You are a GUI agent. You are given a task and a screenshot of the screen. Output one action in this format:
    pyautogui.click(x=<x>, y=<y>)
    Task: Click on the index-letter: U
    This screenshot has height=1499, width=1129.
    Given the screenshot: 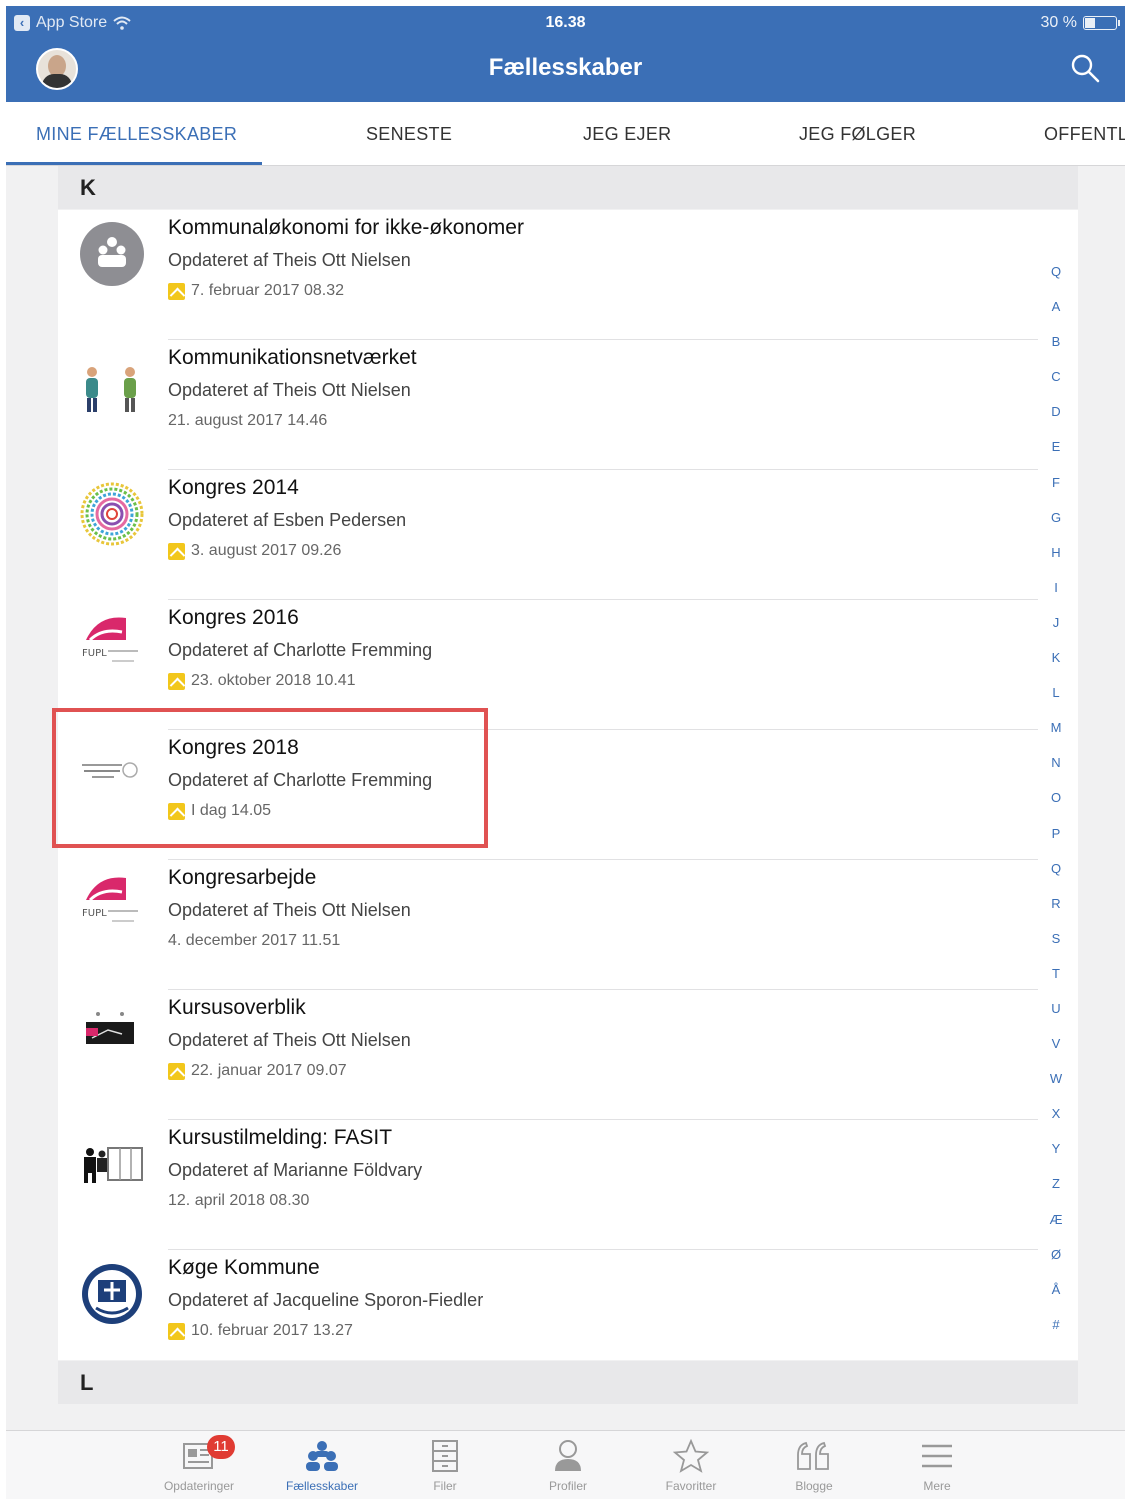 What is the action you would take?
    pyautogui.click(x=1056, y=1018)
    